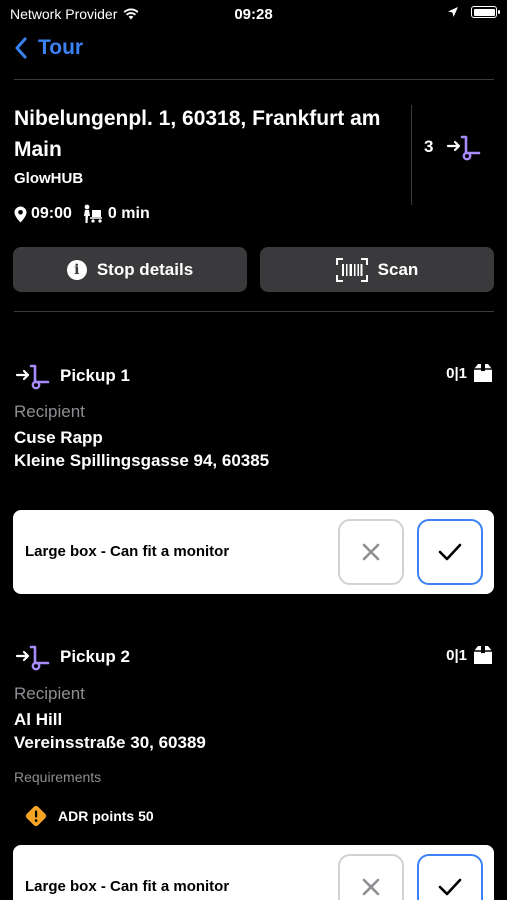  I want to click on stop-hub: GlowHUB, so click(49, 178).